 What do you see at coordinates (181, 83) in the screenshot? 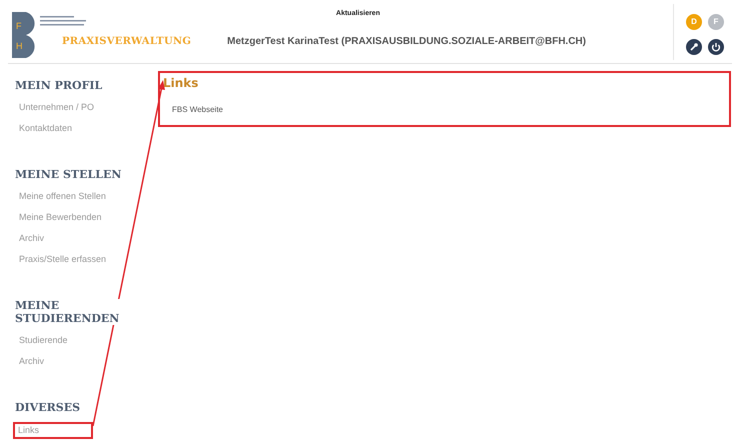
I see `panel-title: Links` at bounding box center [181, 83].